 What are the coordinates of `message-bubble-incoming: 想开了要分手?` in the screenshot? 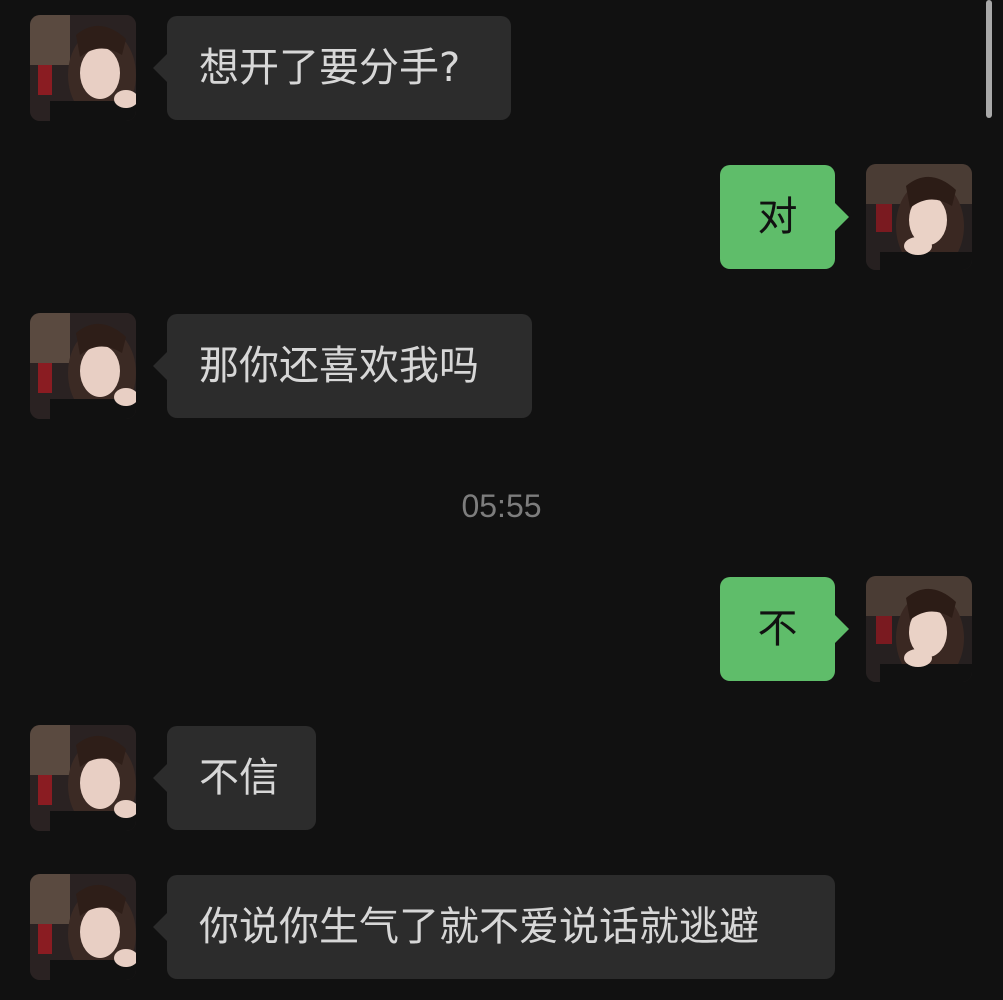 It's located at (332, 68).